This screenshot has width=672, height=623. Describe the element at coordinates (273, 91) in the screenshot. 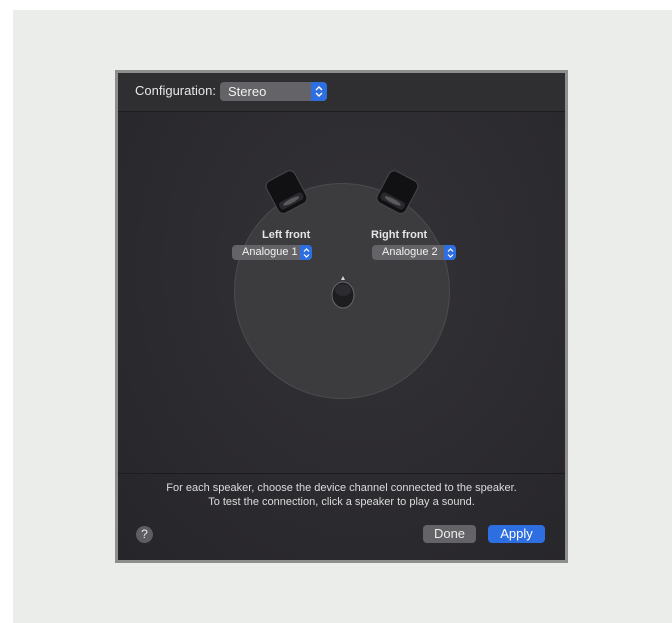

I see `configuration-select: Stereo` at that location.